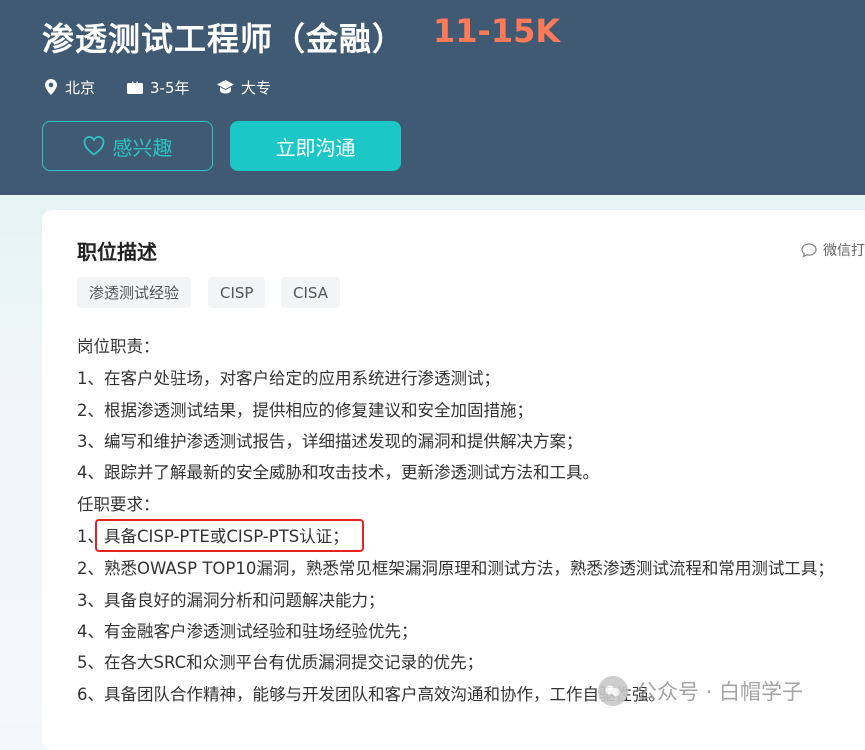  What do you see at coordinates (280, 662) in the screenshot?
I see `description-line: 5、在各大SRC和众测平台有优质漏洞提交记录的优先；` at bounding box center [280, 662].